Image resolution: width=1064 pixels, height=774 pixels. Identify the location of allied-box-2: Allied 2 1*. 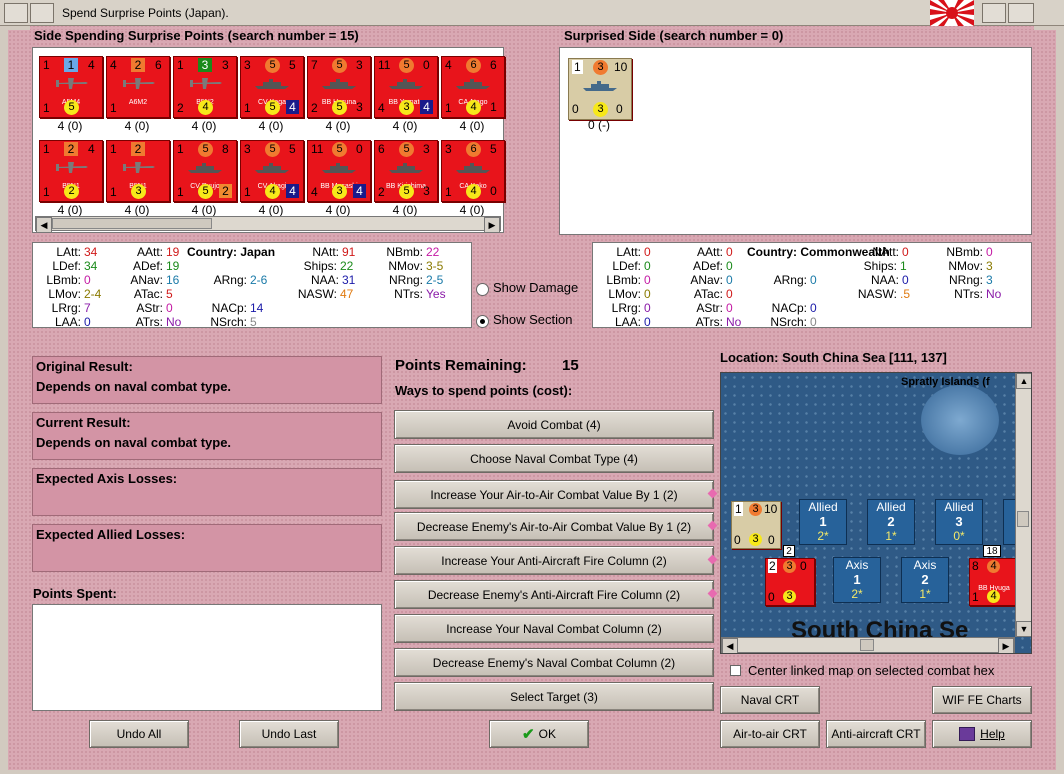
(891, 522).